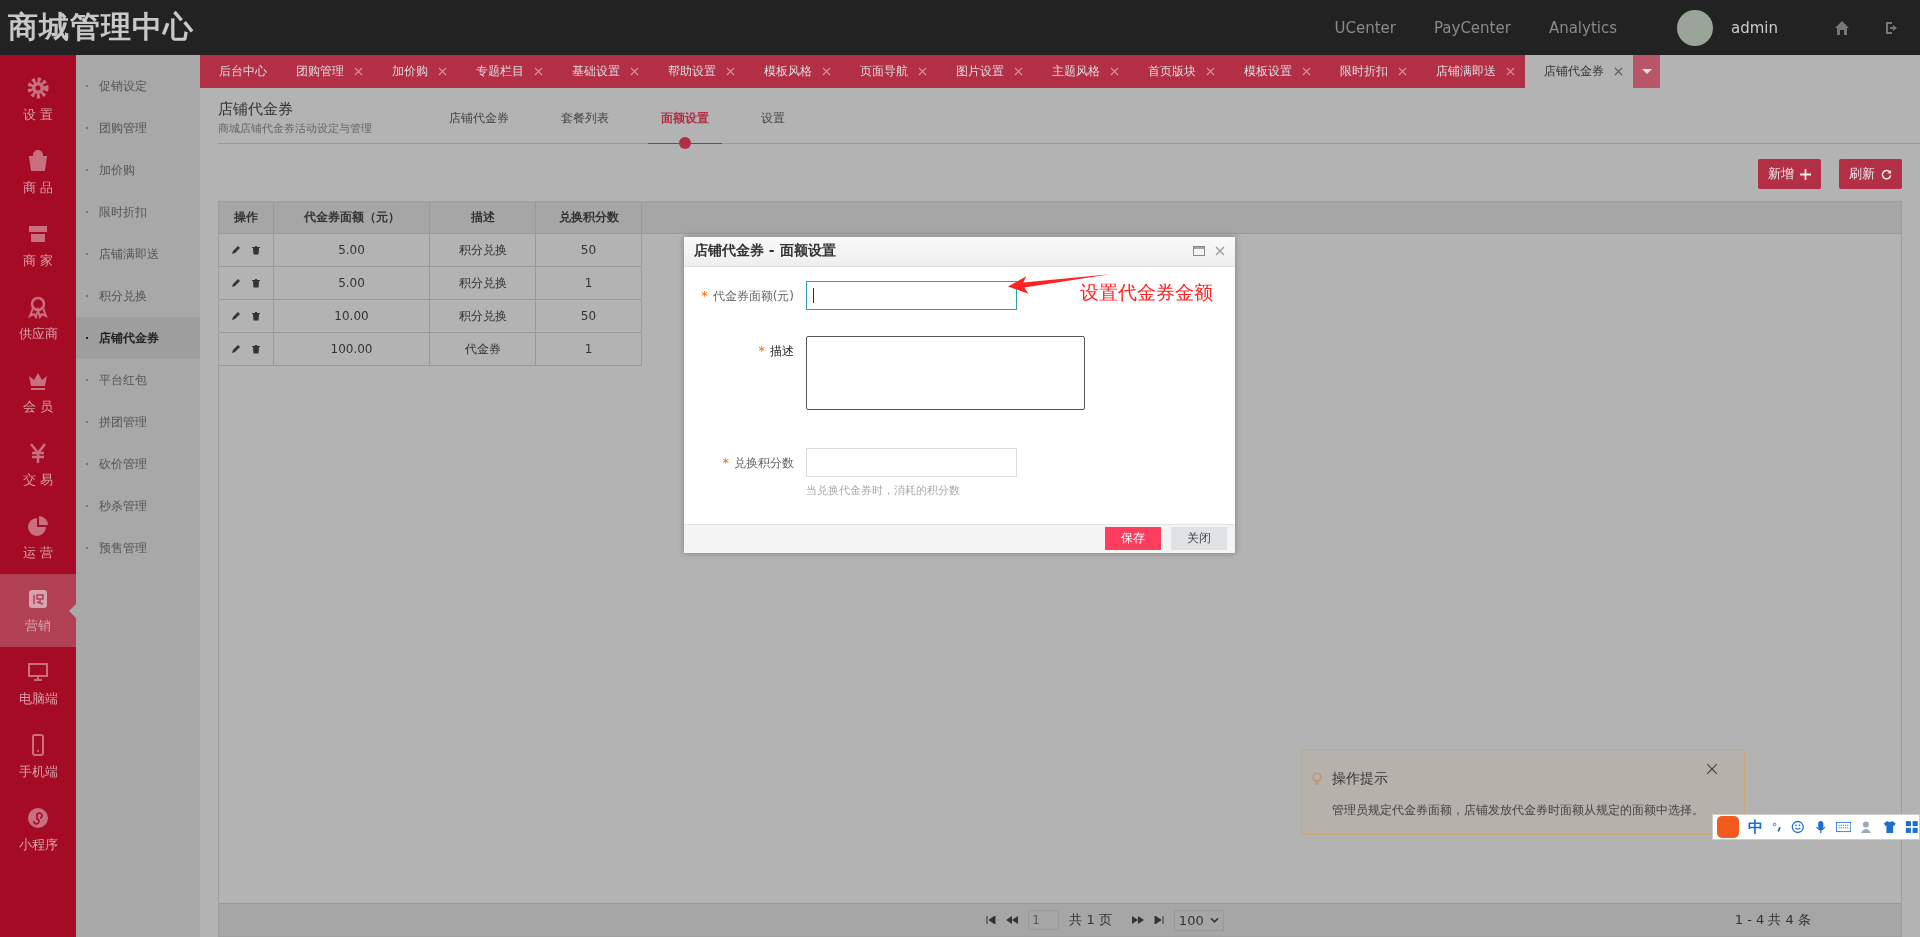 The height and width of the screenshot is (937, 1920). I want to click on submenu-item: 砍价管理, so click(138, 464).